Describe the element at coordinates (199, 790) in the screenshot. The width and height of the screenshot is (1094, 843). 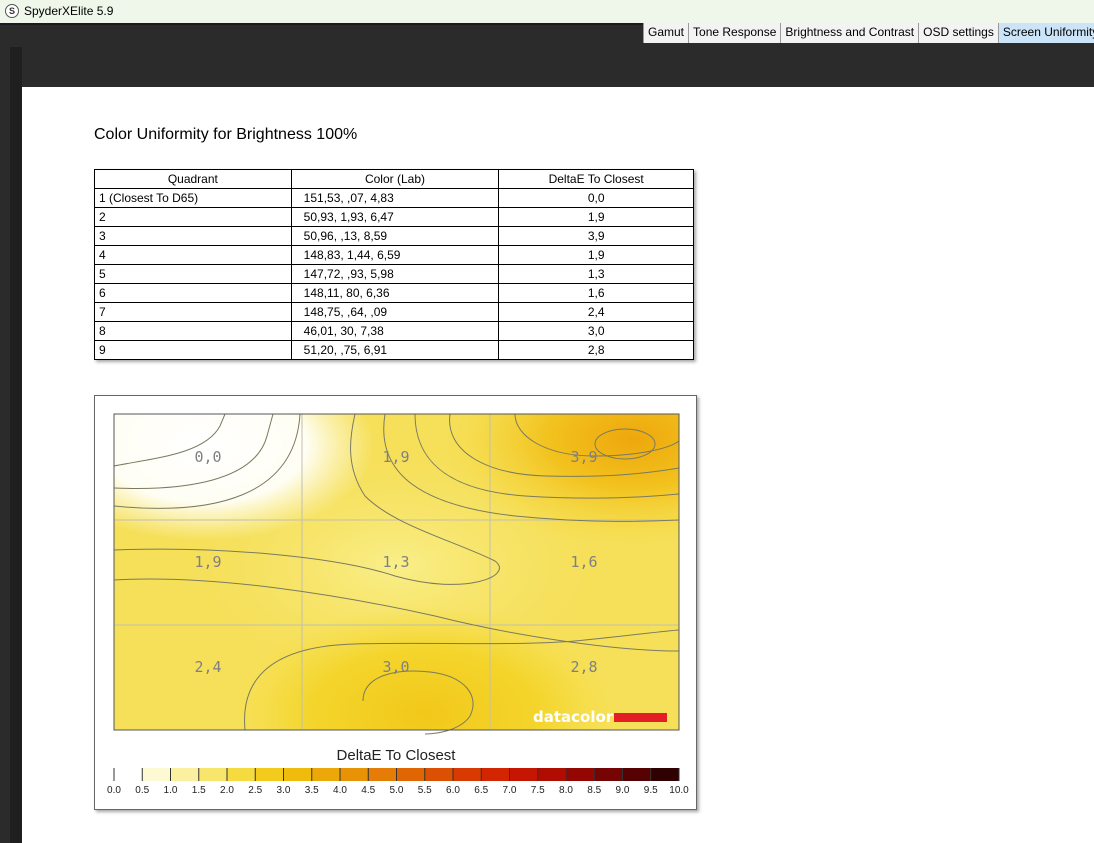
I see `legend-tick-label: 1.5` at that location.